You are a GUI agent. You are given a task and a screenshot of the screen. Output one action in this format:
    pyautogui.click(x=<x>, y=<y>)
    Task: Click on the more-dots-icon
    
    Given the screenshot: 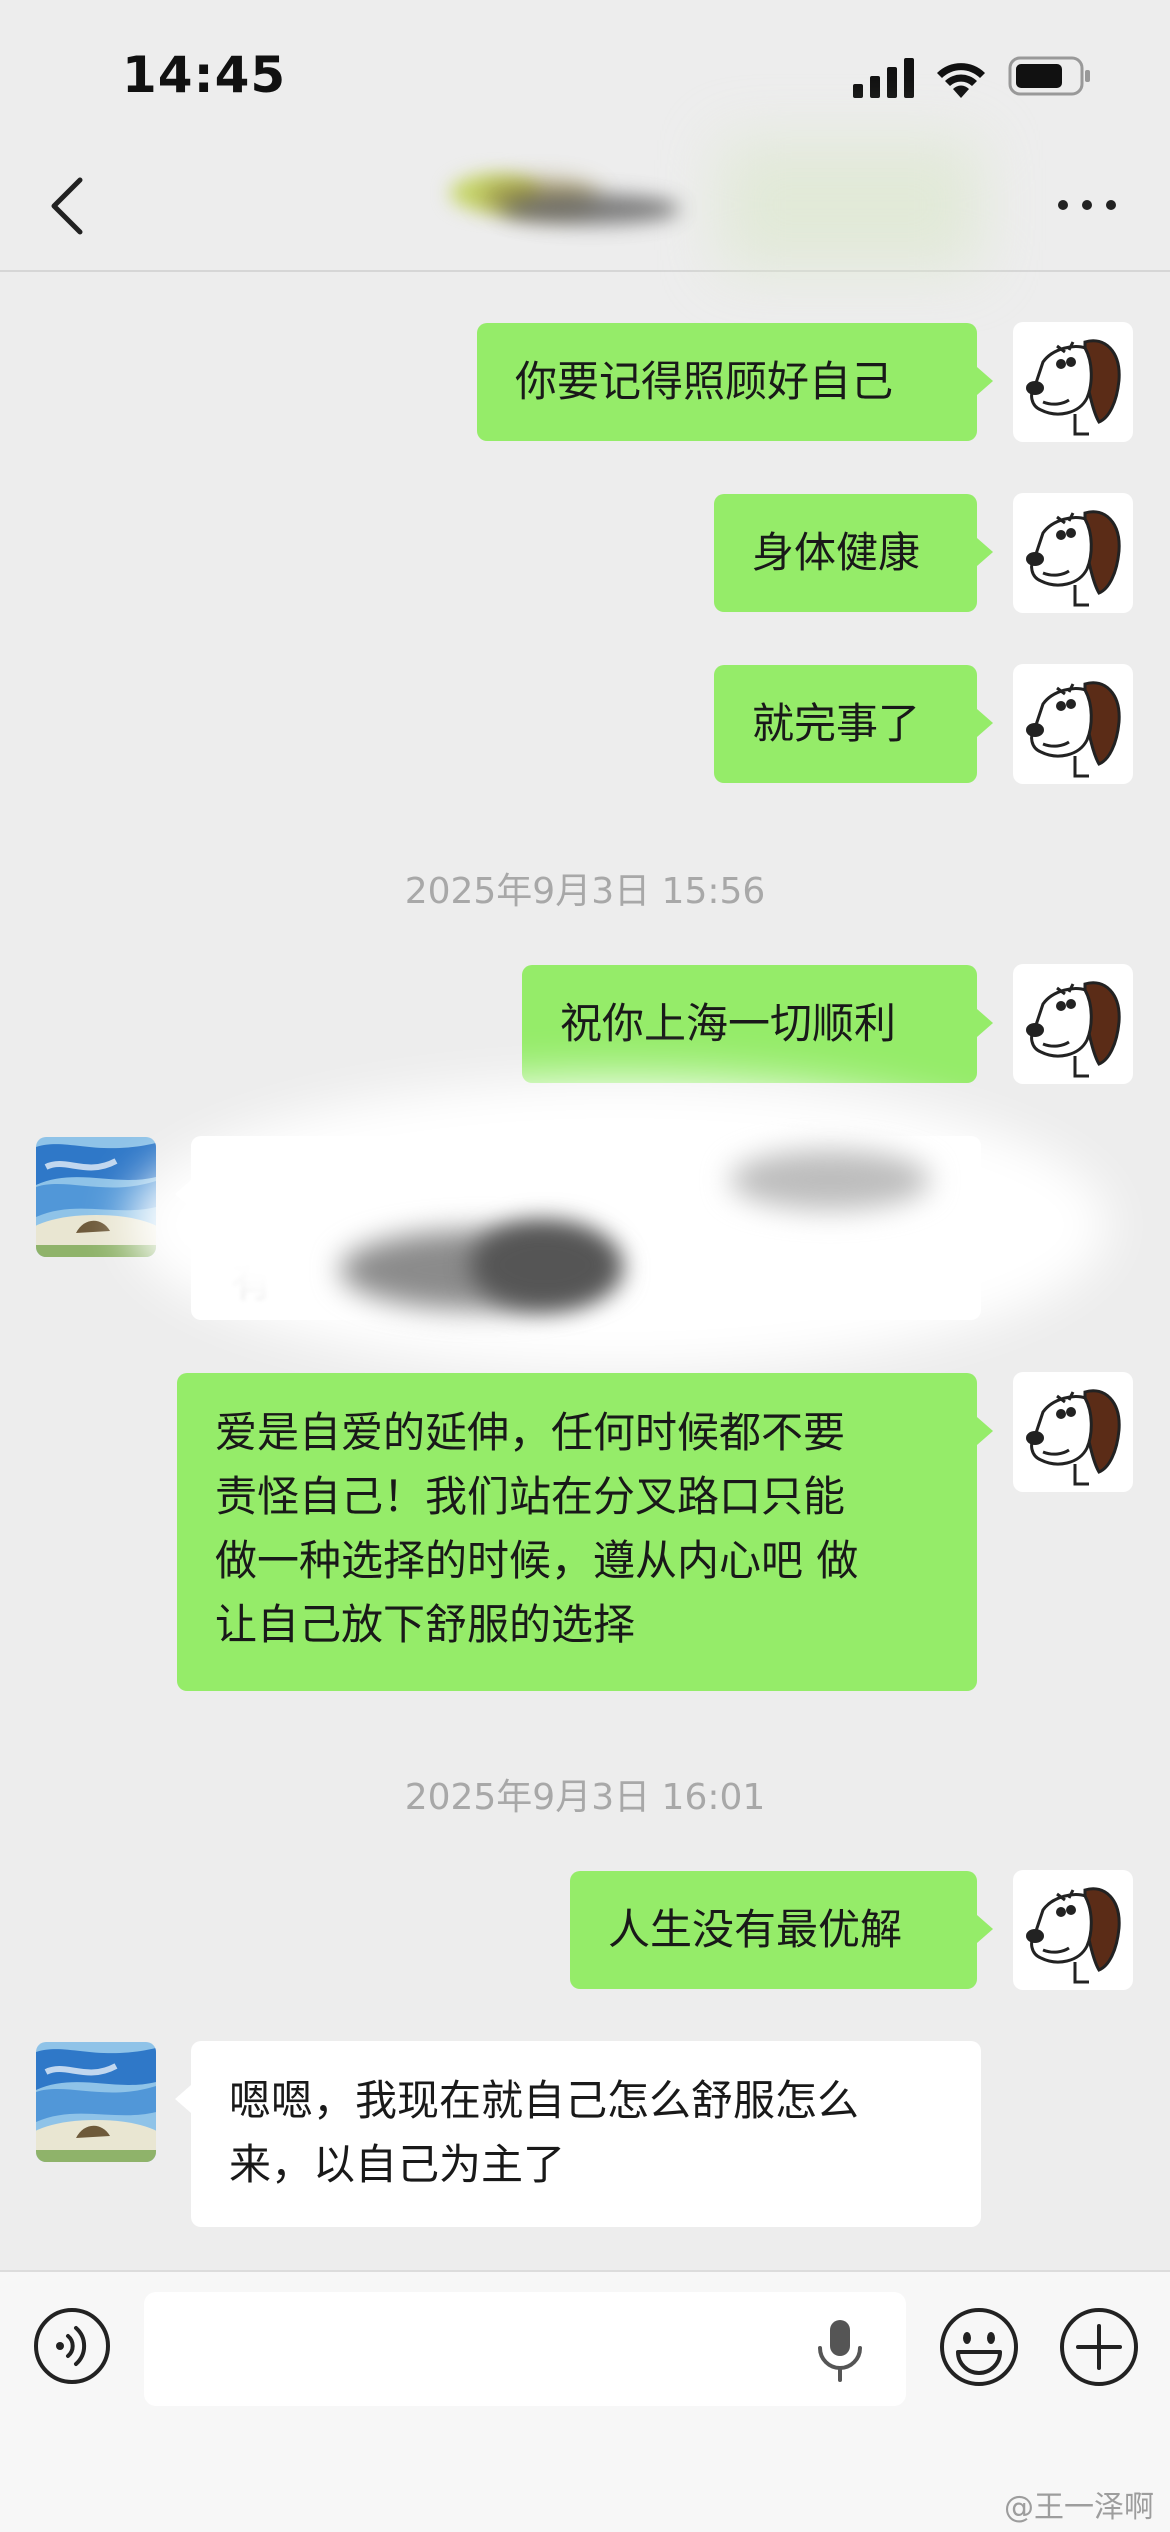 What is the action you would take?
    pyautogui.click(x=1088, y=205)
    